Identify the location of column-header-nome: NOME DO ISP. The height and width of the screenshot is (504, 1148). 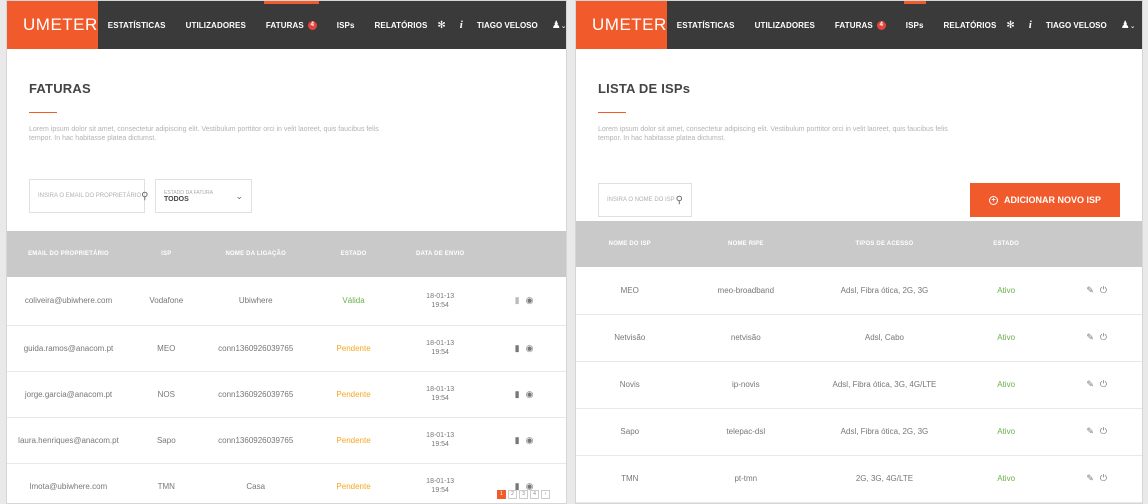
(630, 244).